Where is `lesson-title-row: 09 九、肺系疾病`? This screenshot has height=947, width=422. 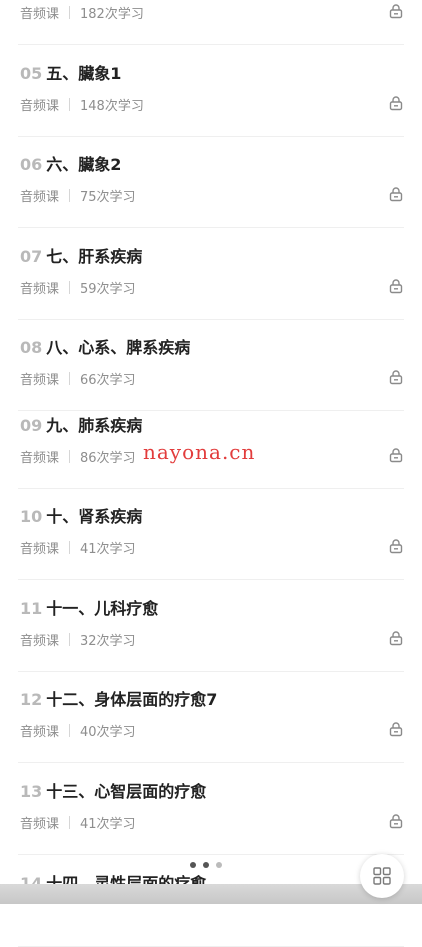 lesson-title-row: 09 九、肺系疾病 is located at coordinates (81, 424).